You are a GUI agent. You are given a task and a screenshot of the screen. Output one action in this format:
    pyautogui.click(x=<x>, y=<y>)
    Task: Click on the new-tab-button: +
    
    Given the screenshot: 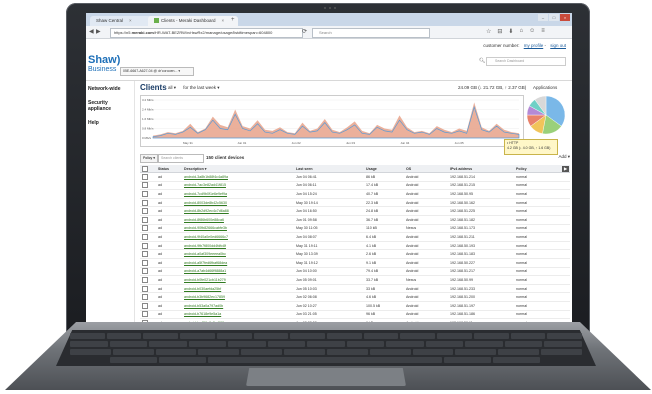 What is the action you would take?
    pyautogui.click(x=233, y=20)
    